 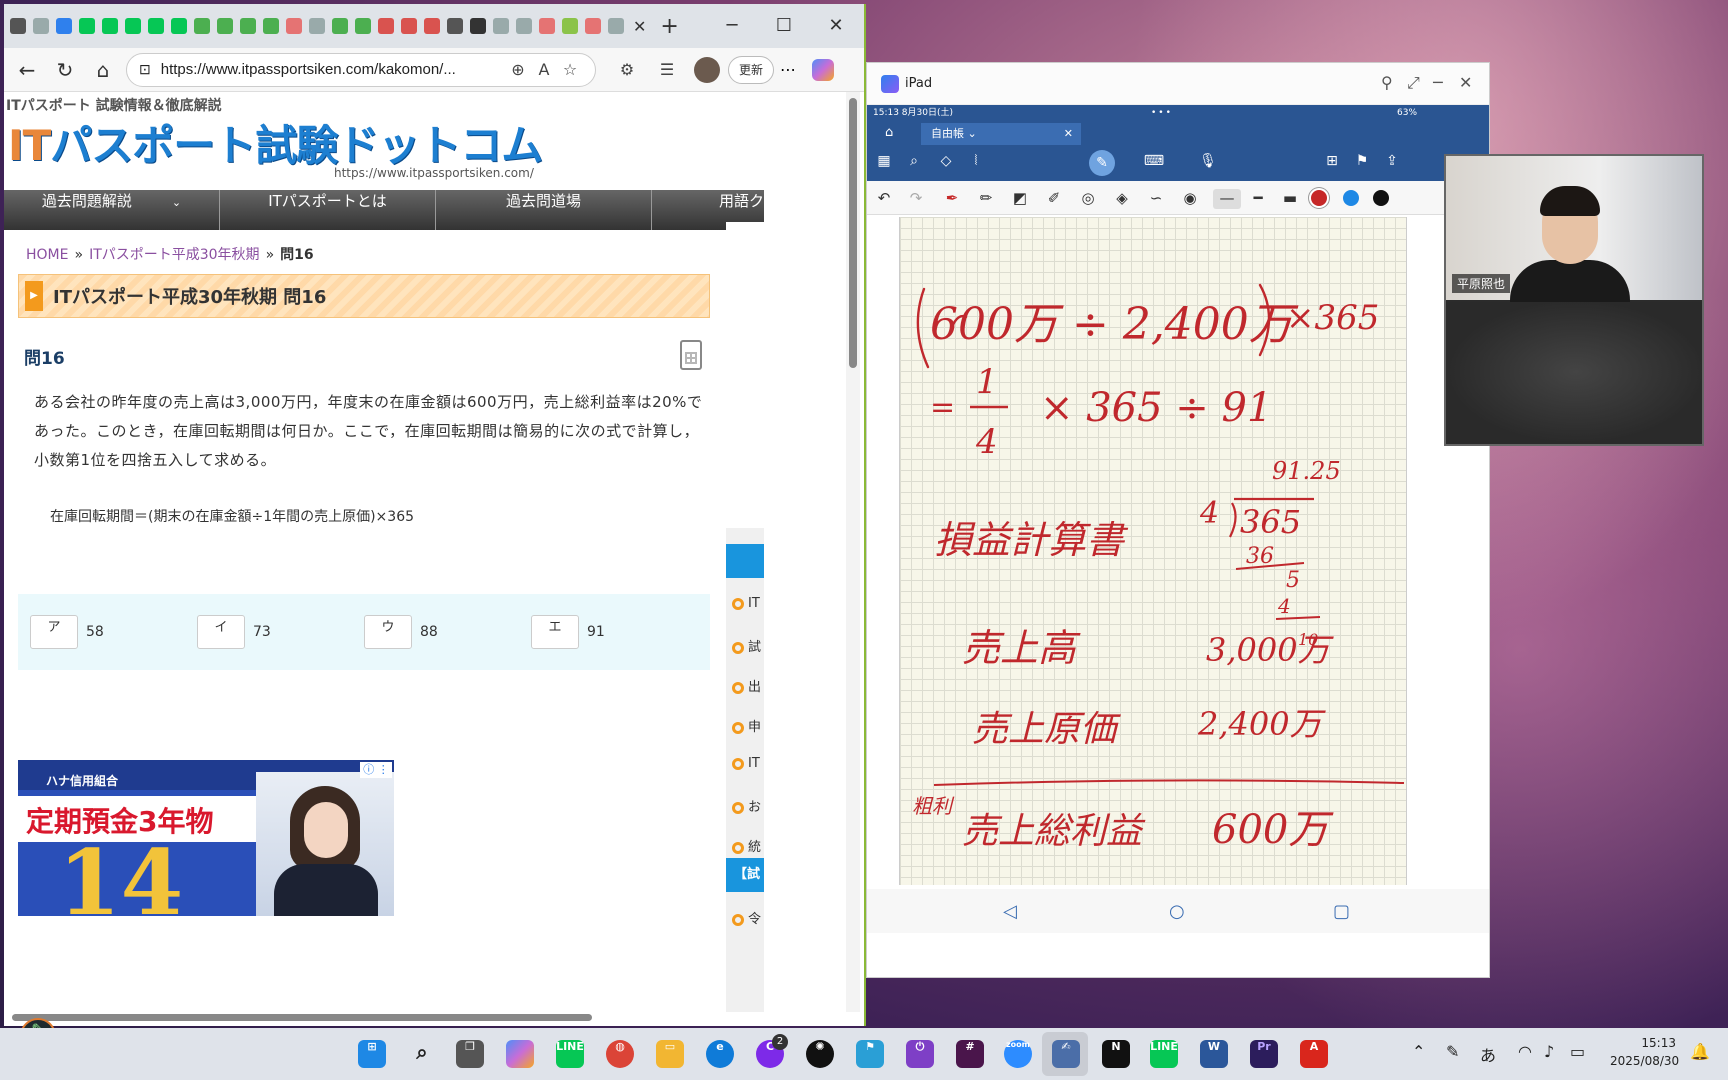 What do you see at coordinates (1452, 1051) in the screenshot?
I see `pen-tray-icon: ✎` at bounding box center [1452, 1051].